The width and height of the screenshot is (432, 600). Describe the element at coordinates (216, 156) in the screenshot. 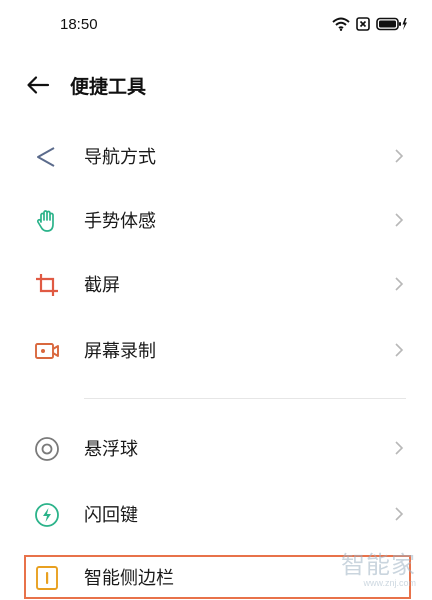

I see `list-item-navigation: 导航方式` at that location.